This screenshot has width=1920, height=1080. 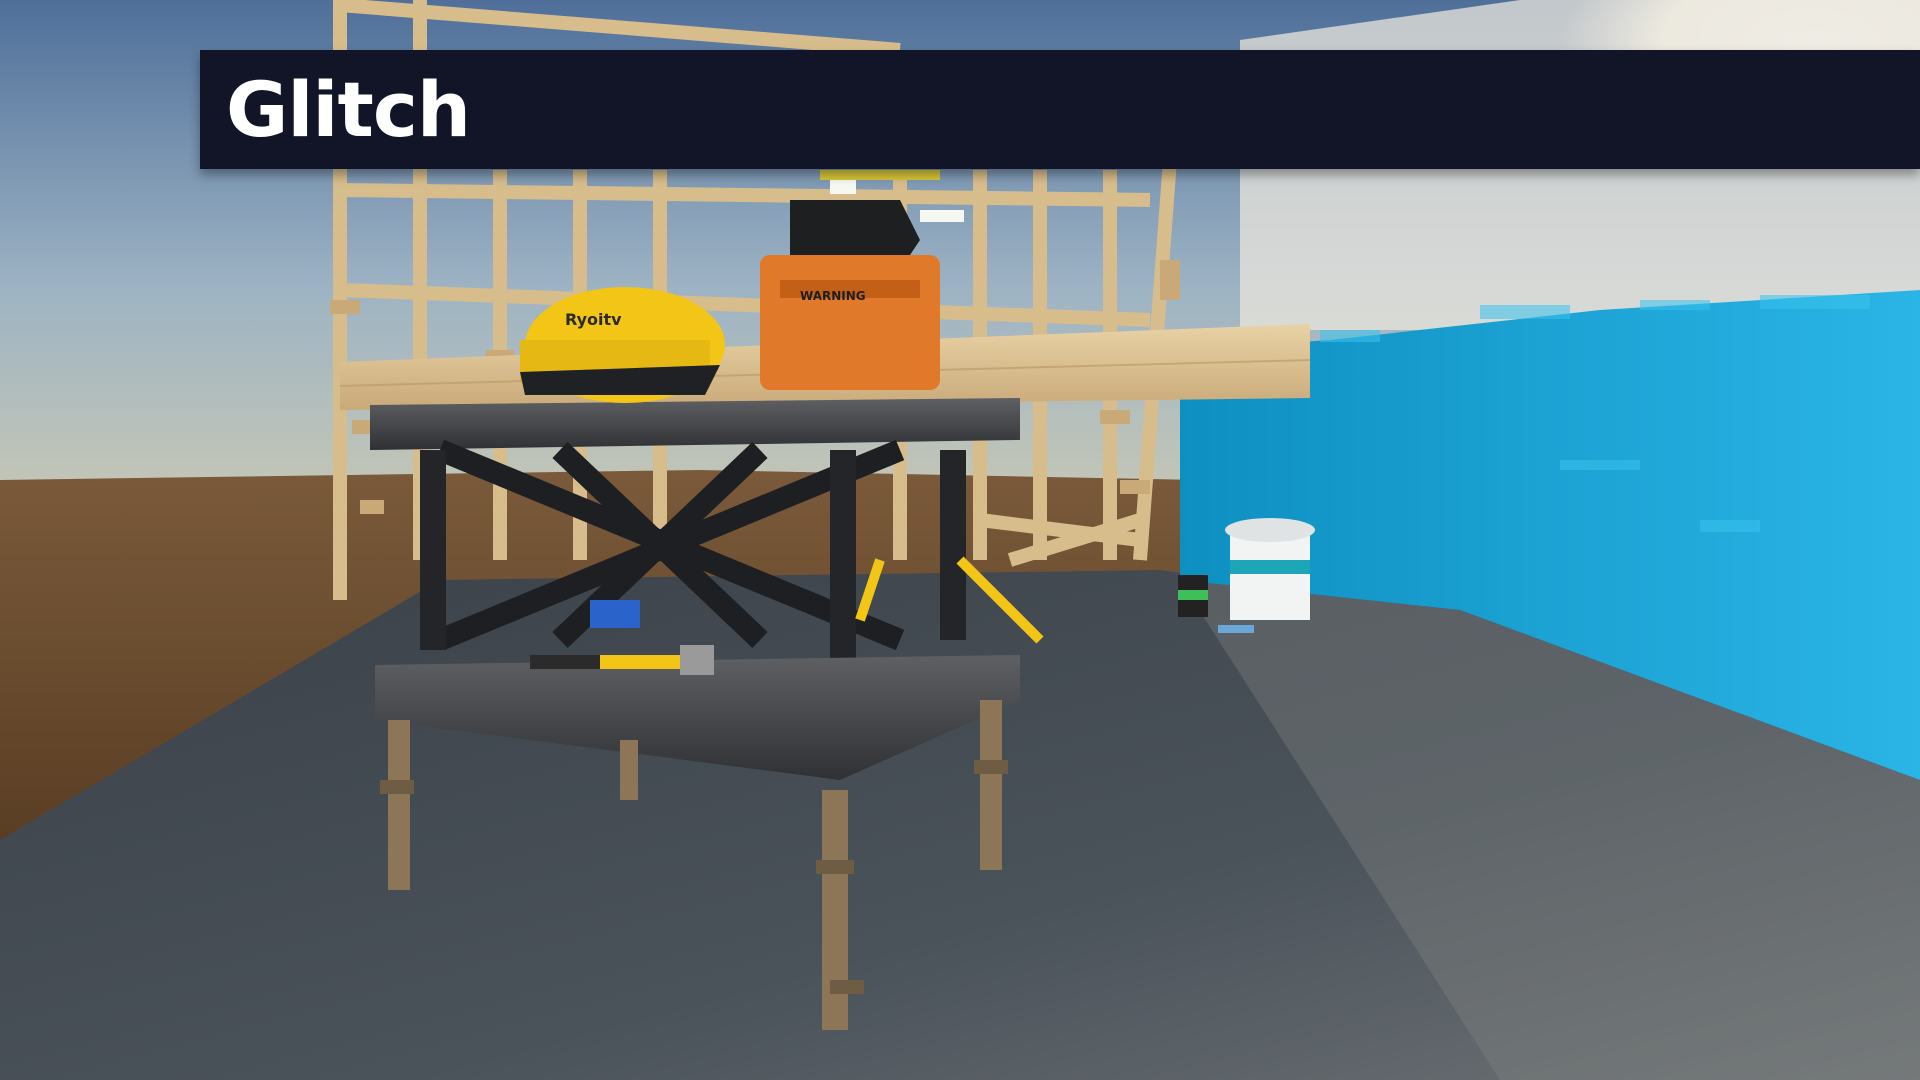 I want to click on hard-hat-brand: Ryoitv, so click(x=593, y=319).